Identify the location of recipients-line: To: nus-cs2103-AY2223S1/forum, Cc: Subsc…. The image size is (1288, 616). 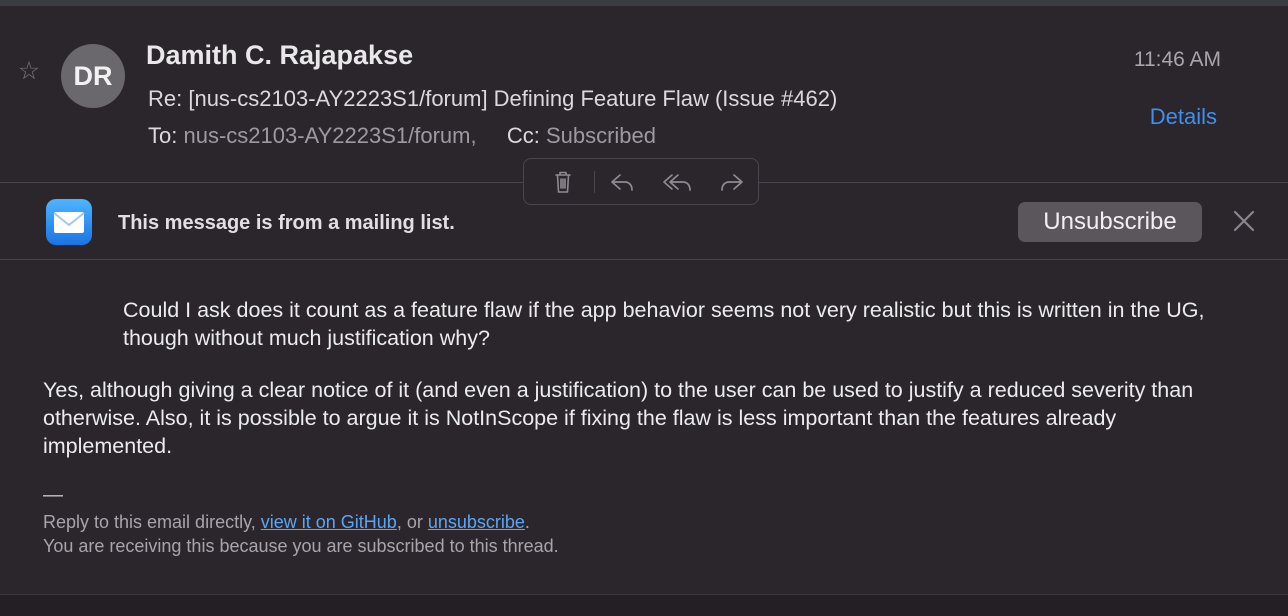
(402, 136).